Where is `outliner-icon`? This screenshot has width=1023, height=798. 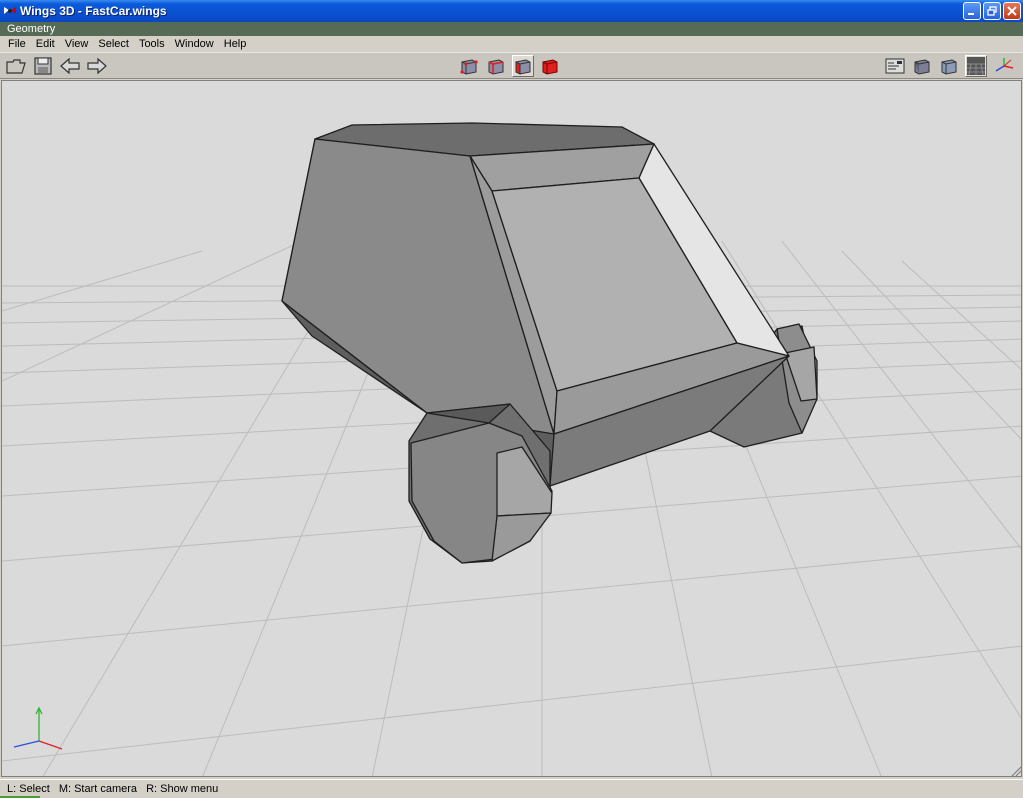
outliner-icon is located at coordinates (895, 66).